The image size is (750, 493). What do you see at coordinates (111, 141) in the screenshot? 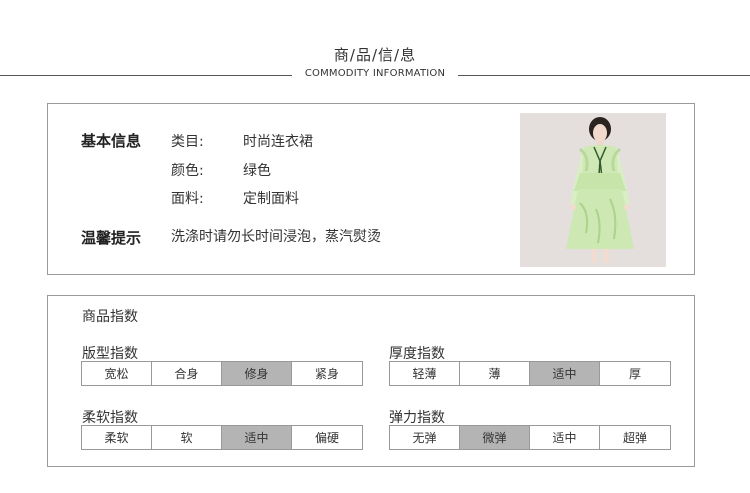
I see `basic-info-heading: 基本信息` at bounding box center [111, 141].